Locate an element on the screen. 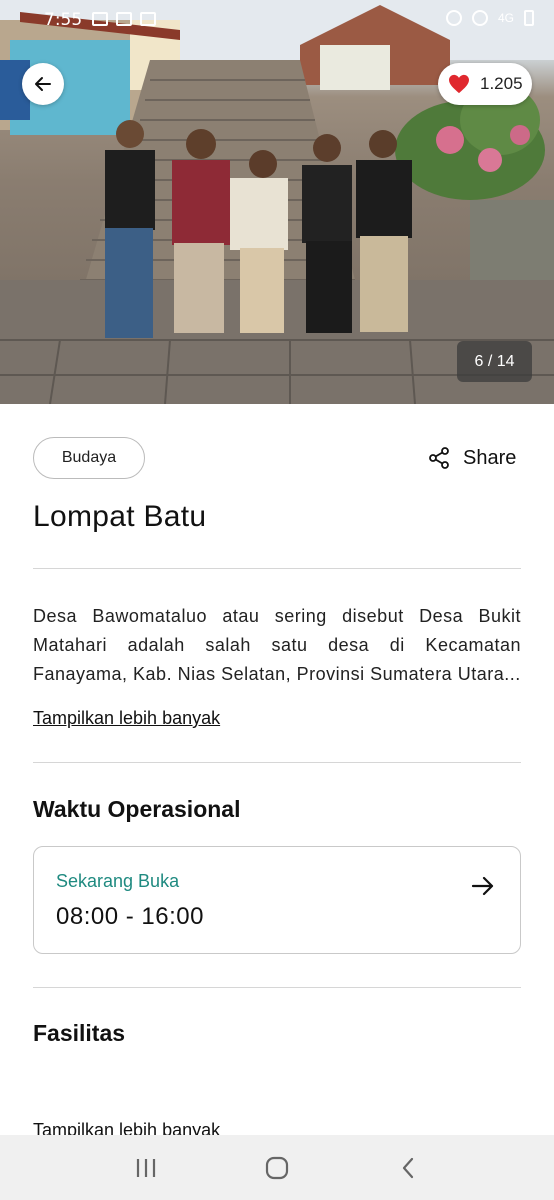 This screenshot has height=1200, width=554. operational-hours-card: Sekarang Buka 08:00 - 16:00 is located at coordinates (277, 900).